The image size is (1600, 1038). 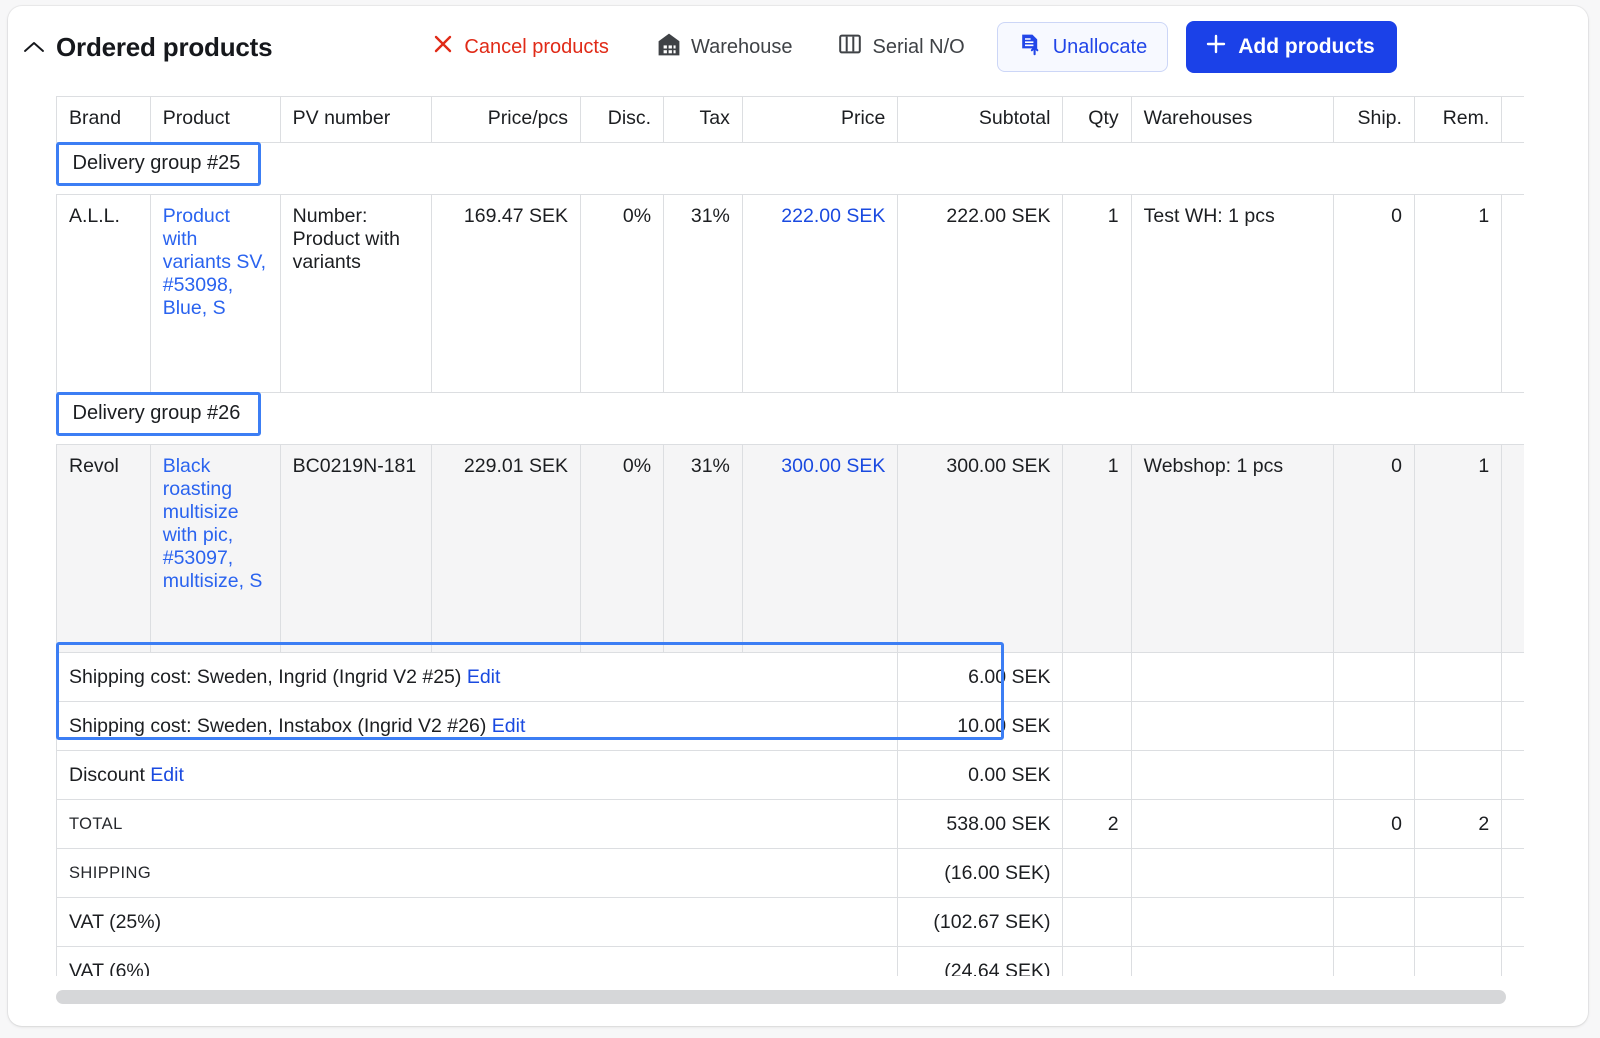 I want to click on summary-ret: 0, so click(x=1512, y=824).